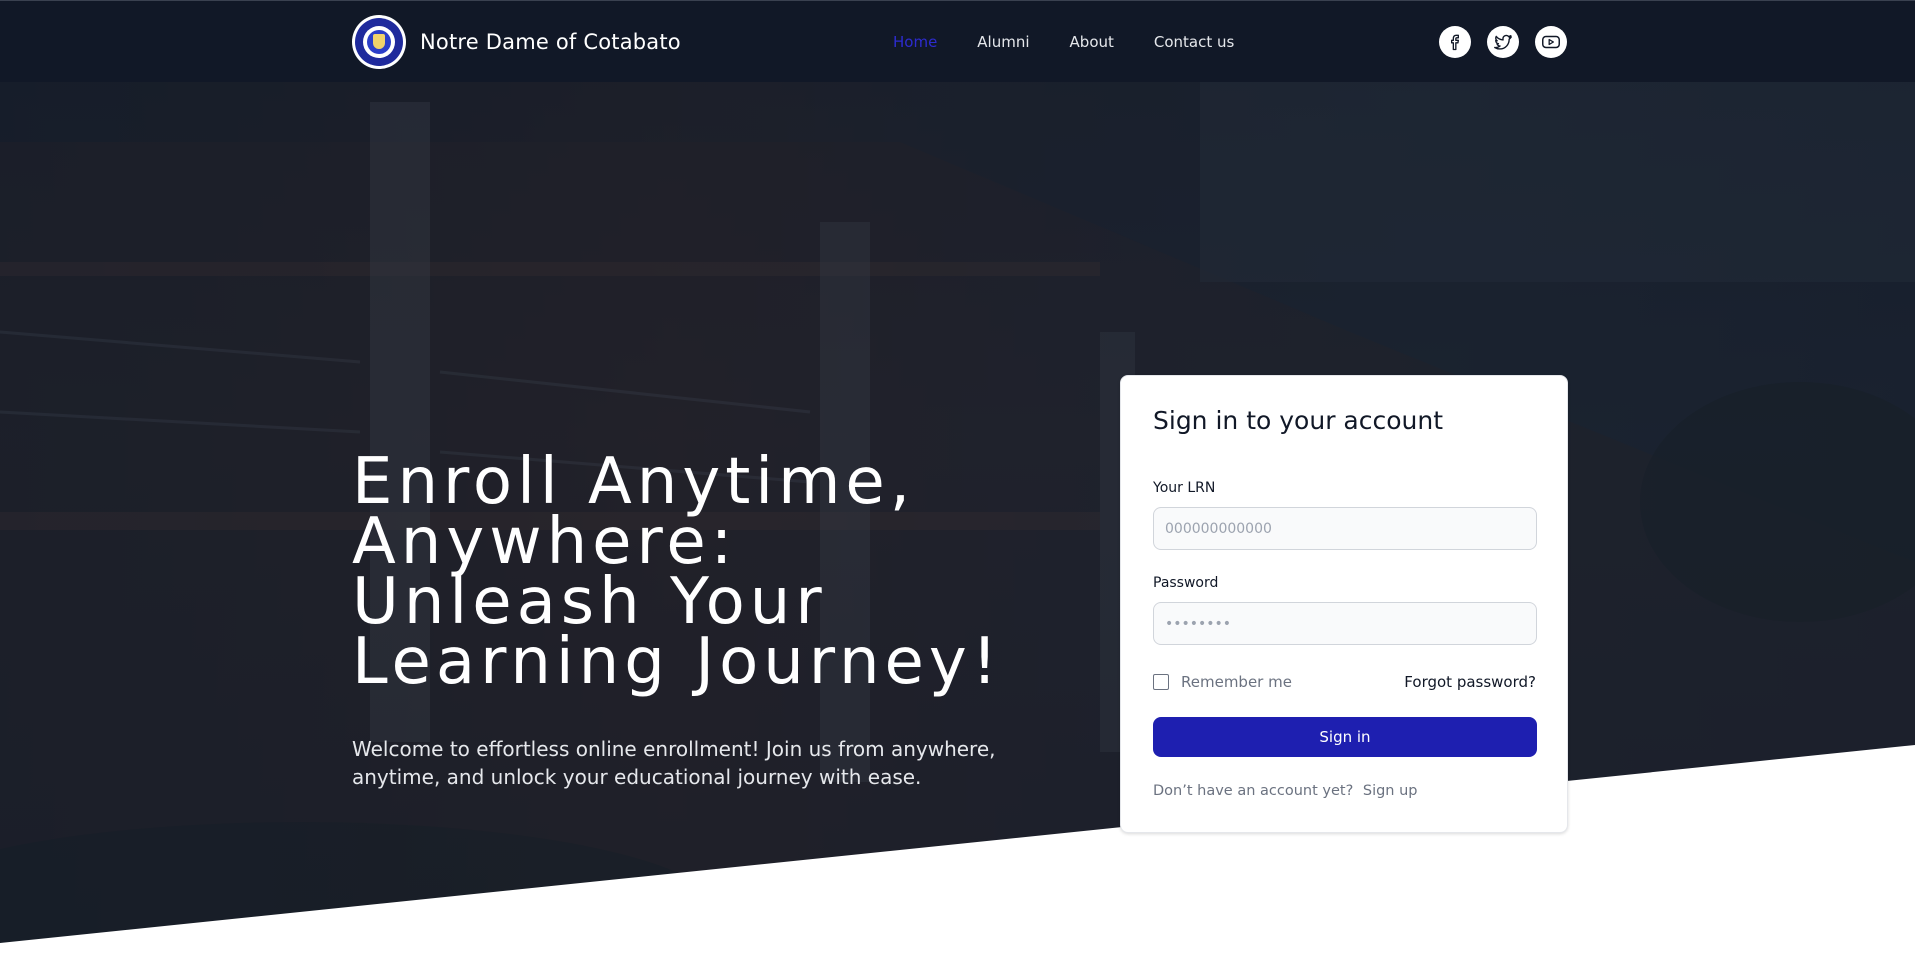 The width and height of the screenshot is (1915, 965). Describe the element at coordinates (1345, 528) in the screenshot. I see `lrn-input: 000000000000` at that location.